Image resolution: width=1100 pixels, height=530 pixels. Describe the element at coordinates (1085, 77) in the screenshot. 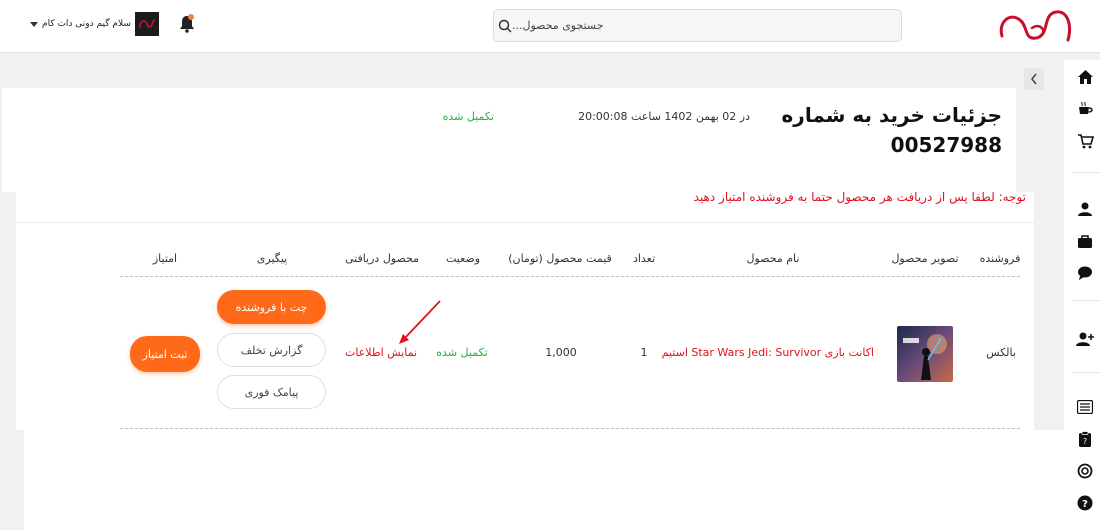

I see `home-icon` at that location.